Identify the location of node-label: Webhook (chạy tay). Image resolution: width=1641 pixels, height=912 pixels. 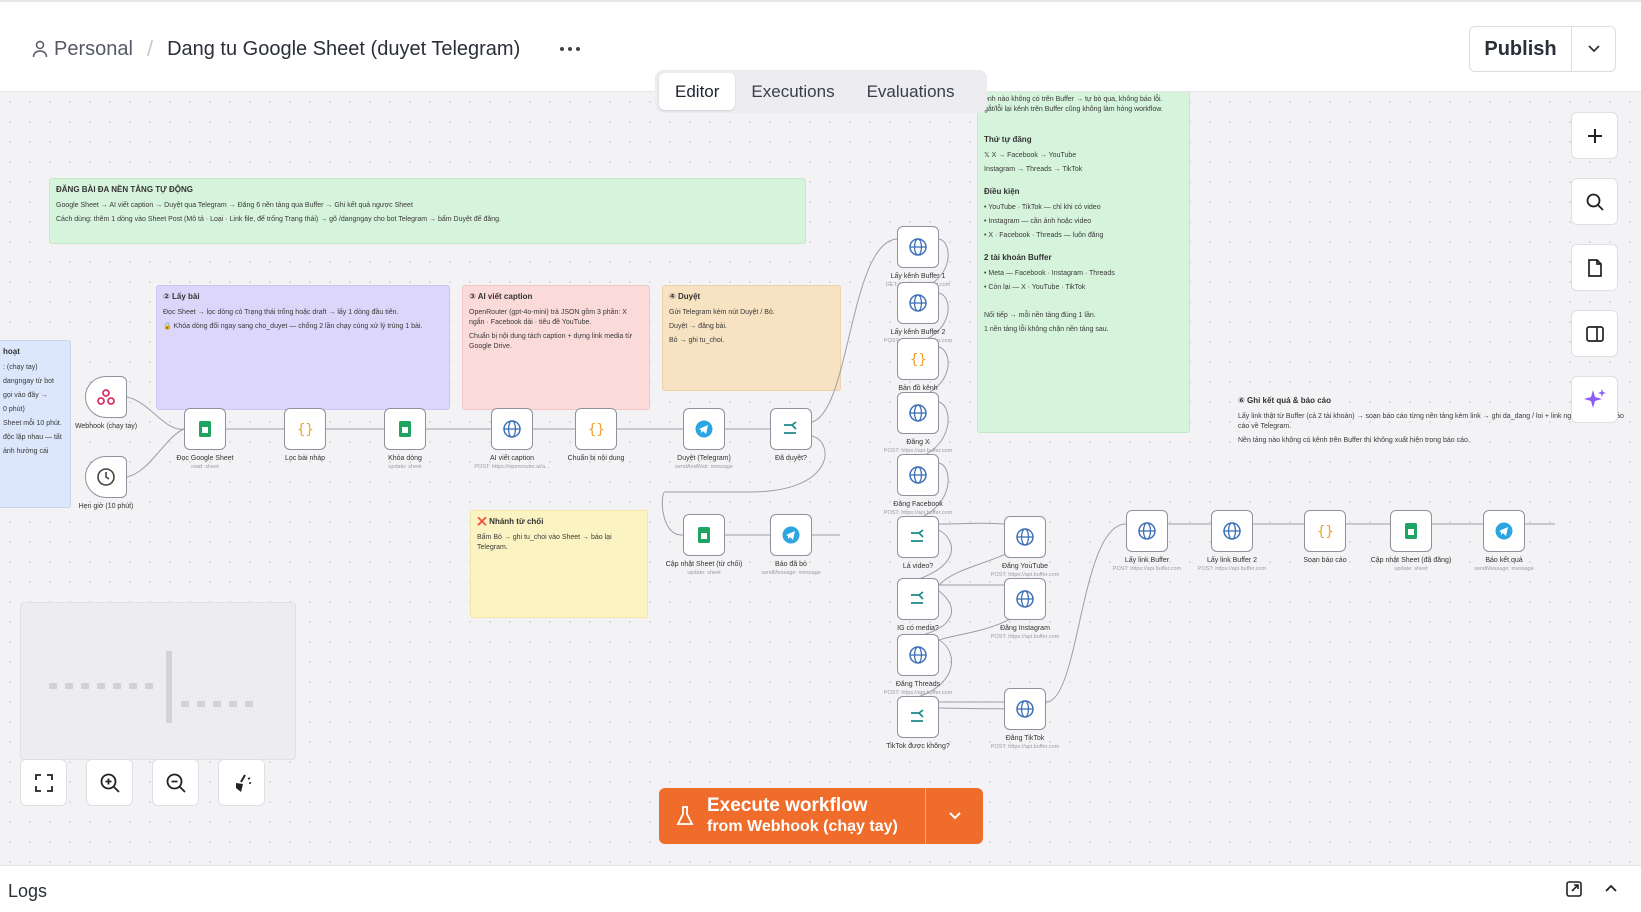
(106, 426).